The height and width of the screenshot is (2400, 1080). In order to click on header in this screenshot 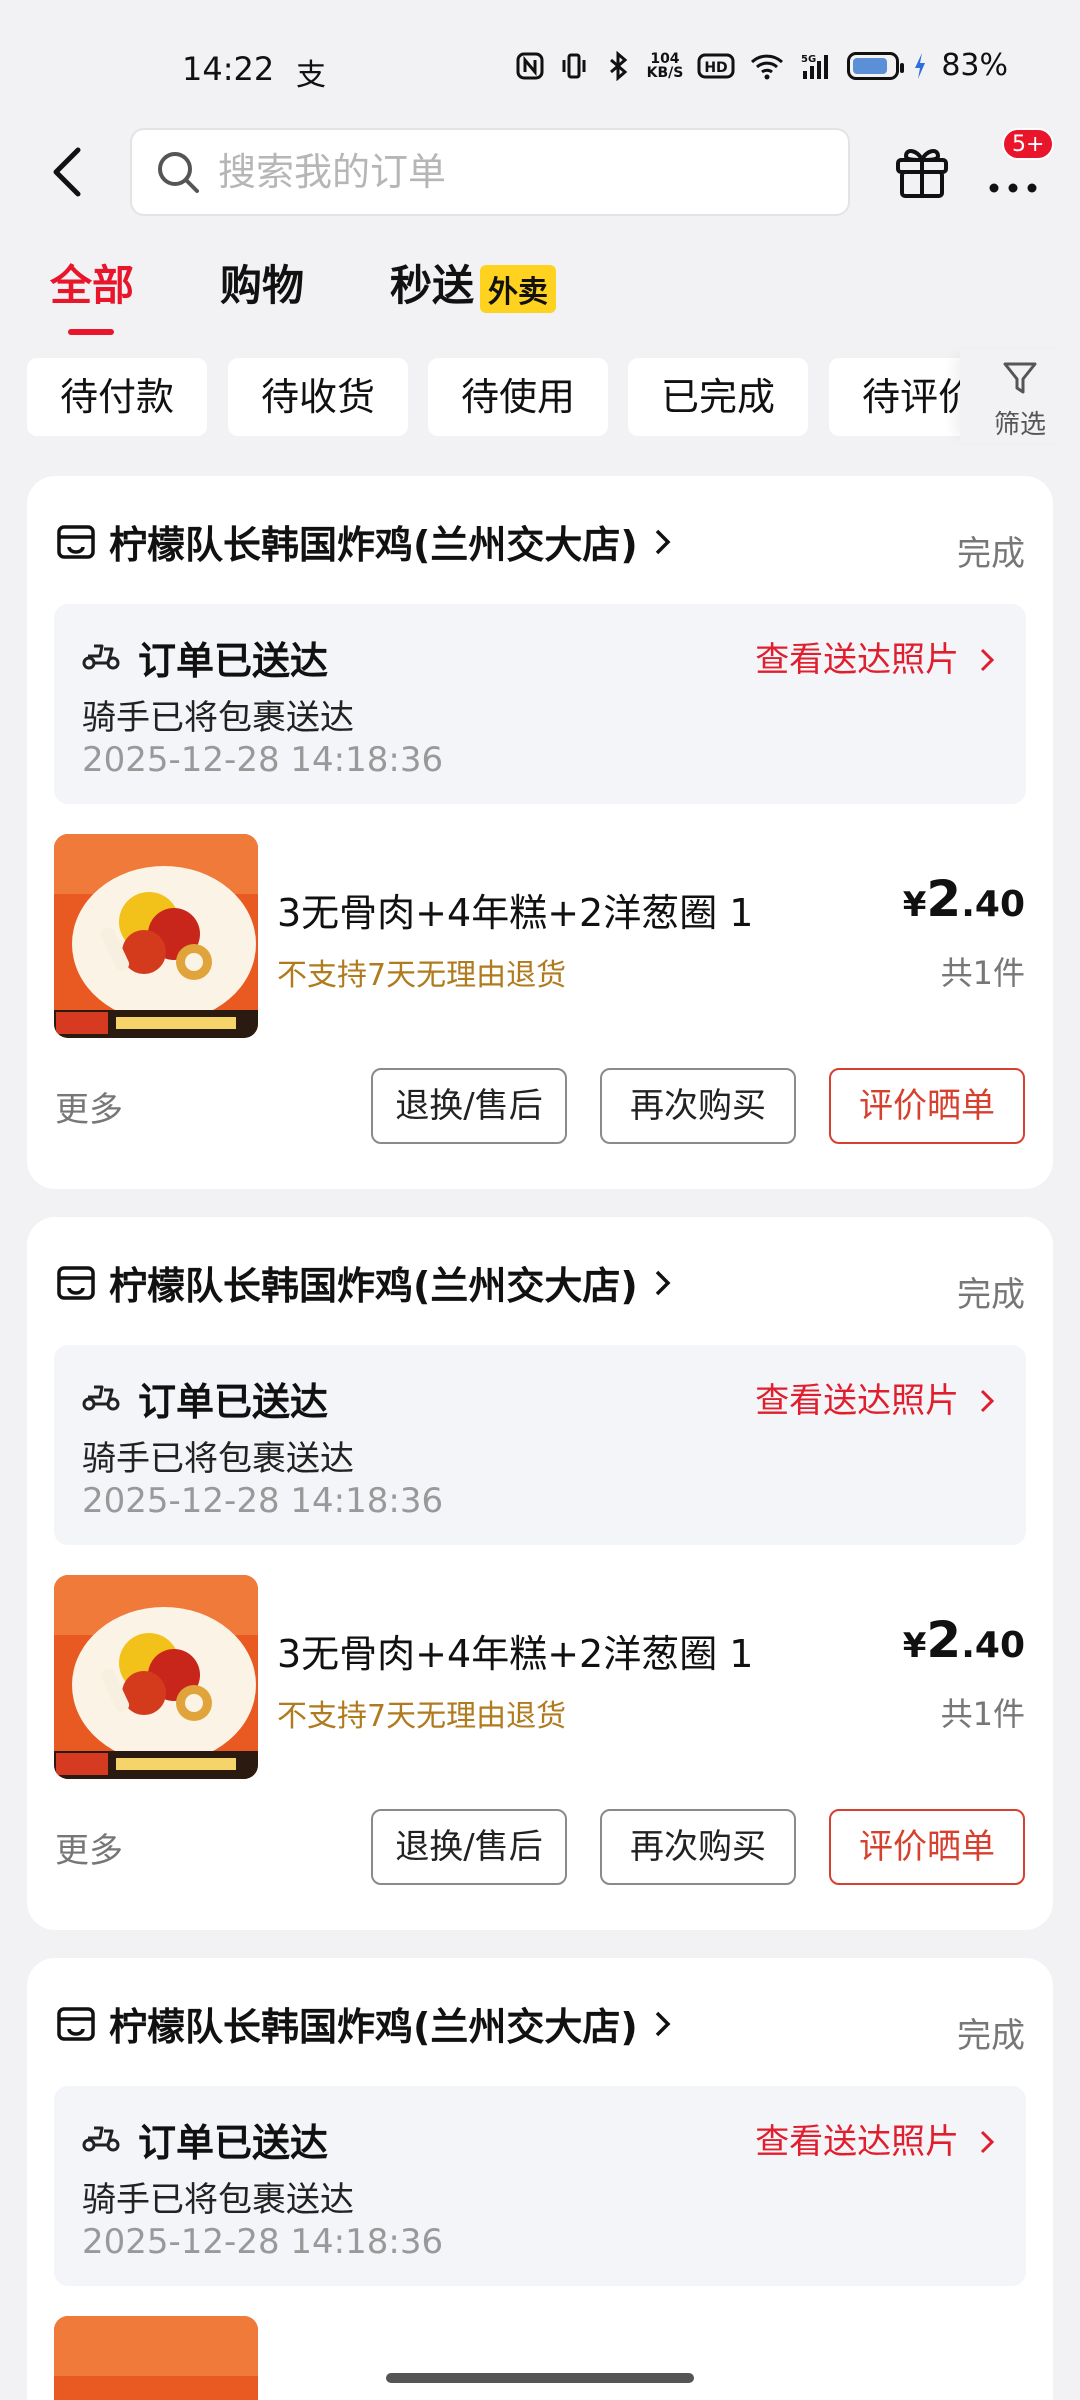, I will do `click(540, 173)`.